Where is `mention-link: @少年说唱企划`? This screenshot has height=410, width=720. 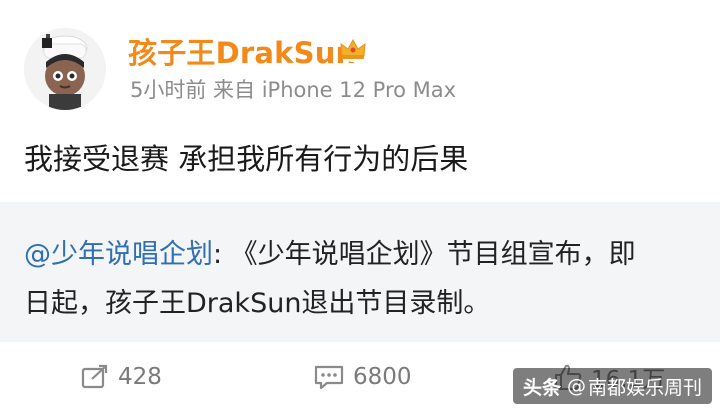
mention-link: @少年说唱企划 is located at coordinates (118, 254).